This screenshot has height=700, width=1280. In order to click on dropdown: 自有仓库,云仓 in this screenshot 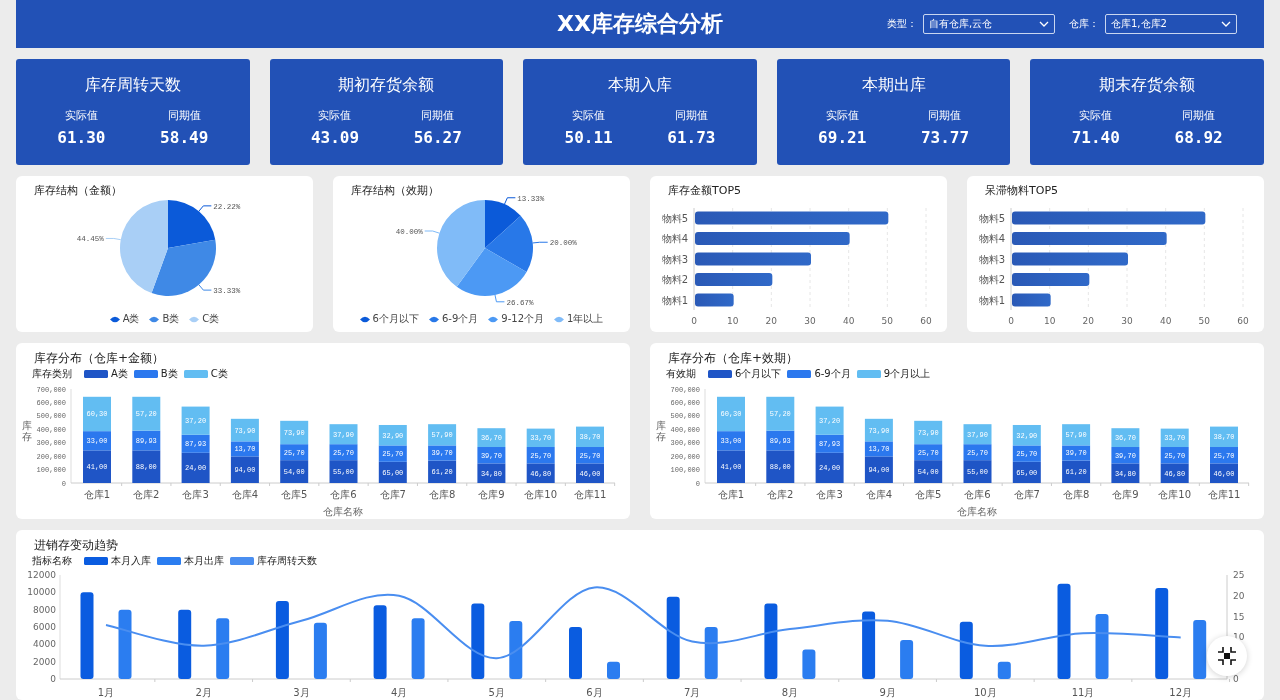, I will do `click(989, 24)`.